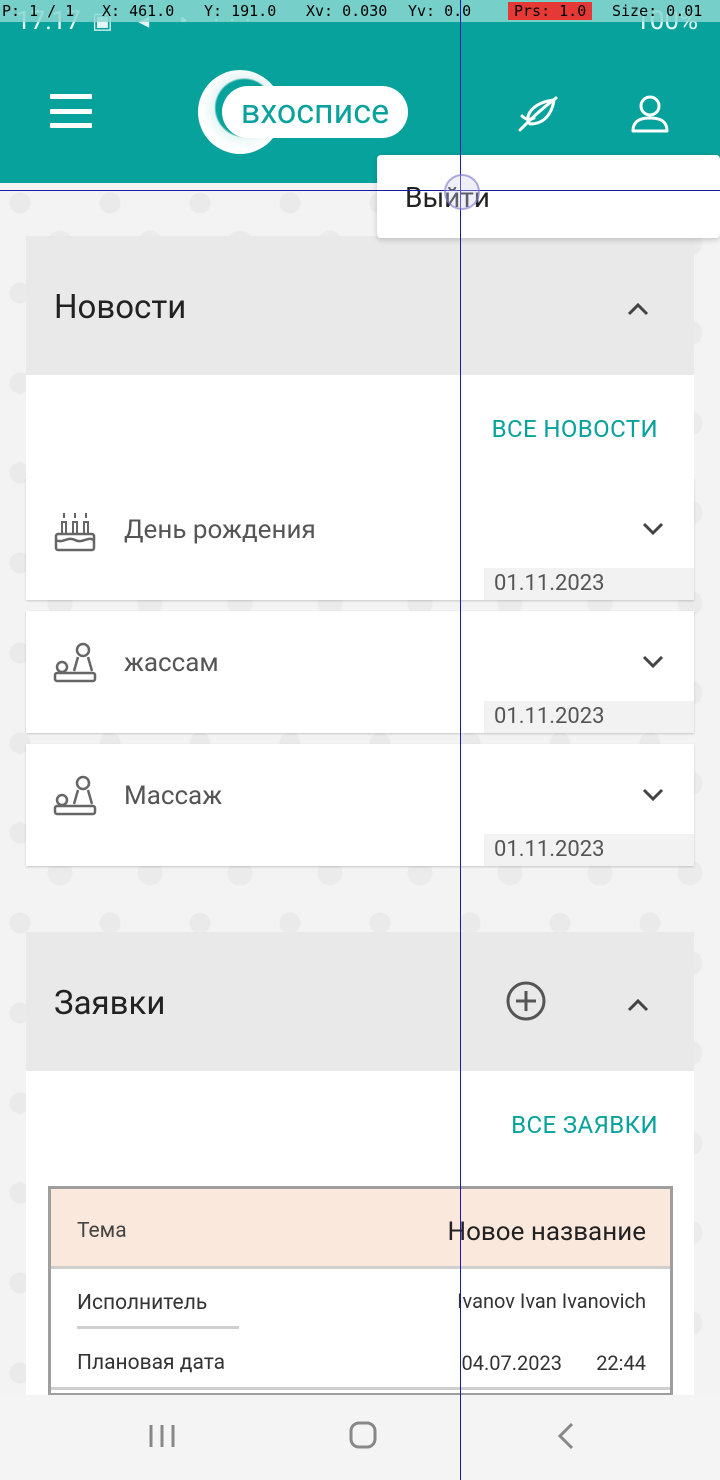 The image size is (720, 1480). I want to click on menu-icon, so click(71, 111).